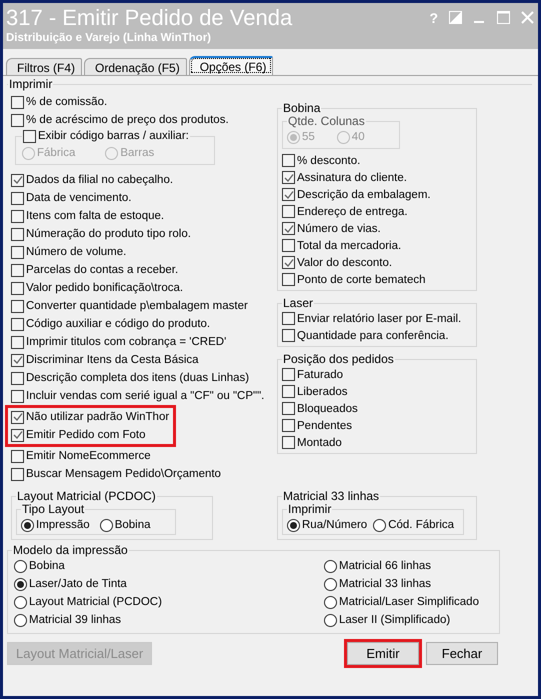 The height and width of the screenshot is (699, 541). What do you see at coordinates (140, 474) in the screenshot?
I see `checkbox-option: Buscar Mensagem Pedido\Orçamento` at bounding box center [140, 474].